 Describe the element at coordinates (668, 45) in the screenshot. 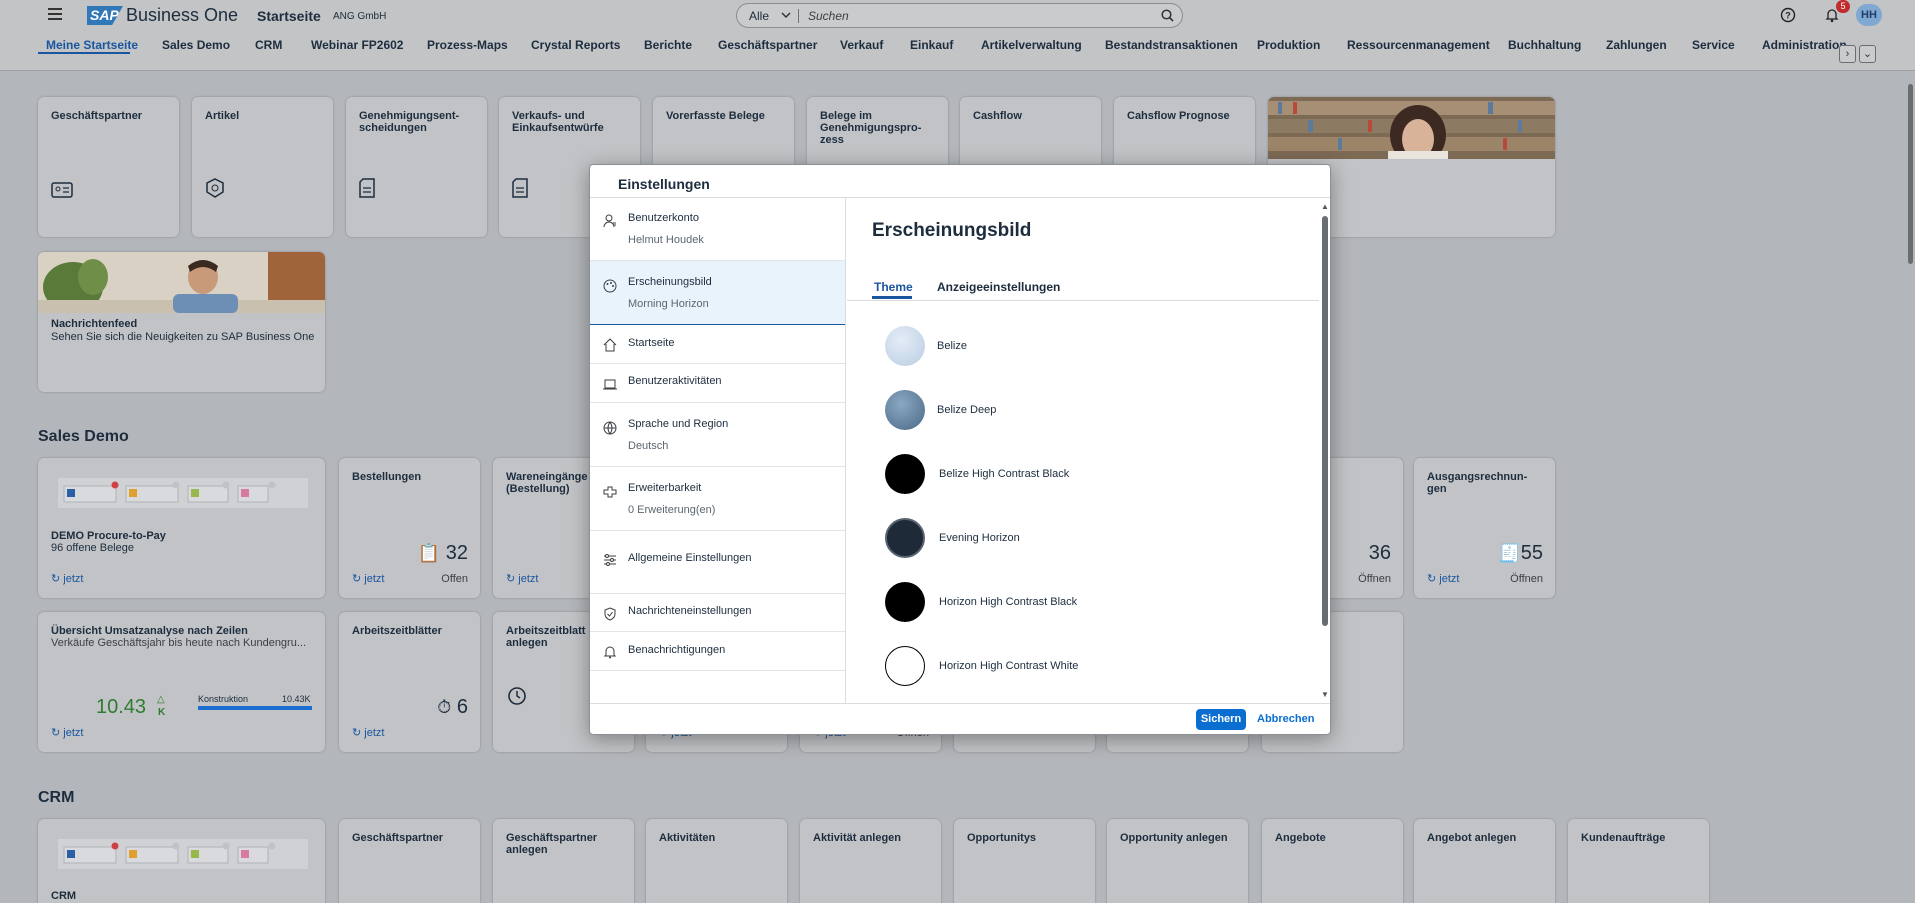

I see `nav-tab-berichte: Berichte` at that location.